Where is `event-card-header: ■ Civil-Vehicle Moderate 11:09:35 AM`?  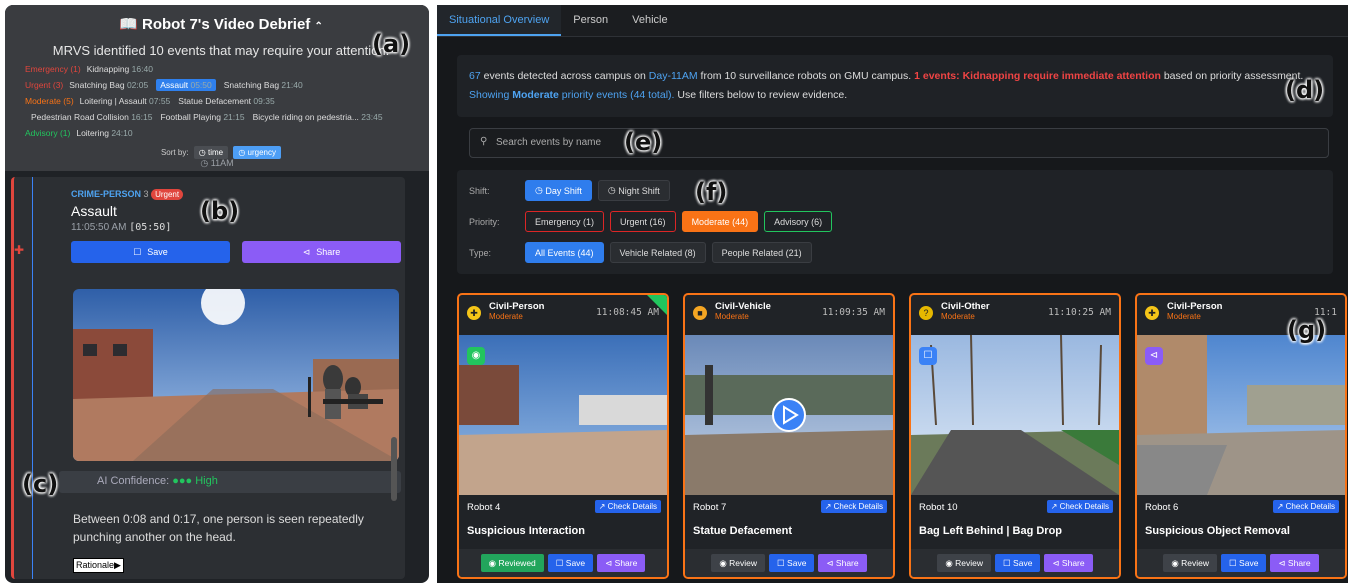
event-card-header: ■ Civil-Vehicle Moderate 11:09:35 AM is located at coordinates (789, 315).